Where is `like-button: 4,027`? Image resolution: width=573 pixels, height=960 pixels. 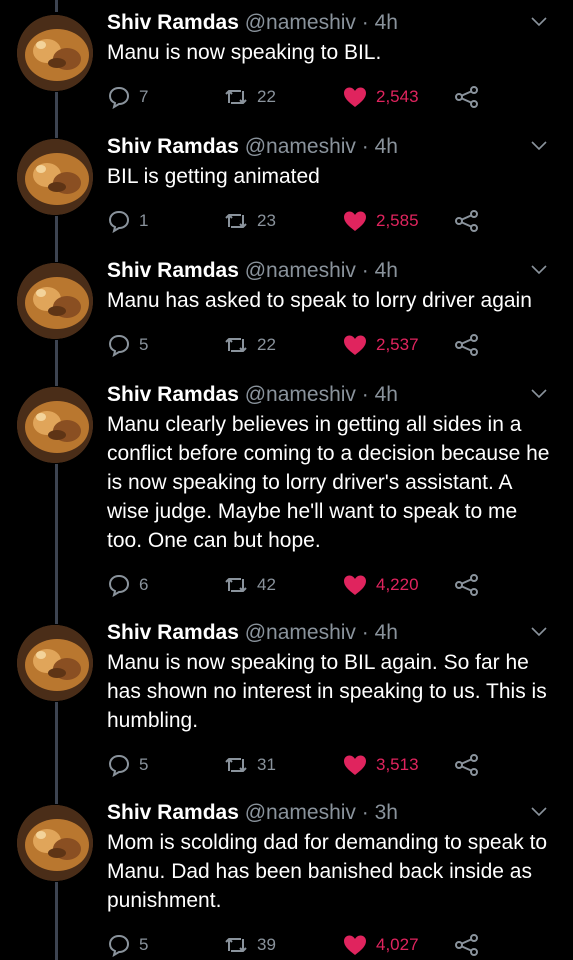 like-button: 4,027 is located at coordinates (380, 945).